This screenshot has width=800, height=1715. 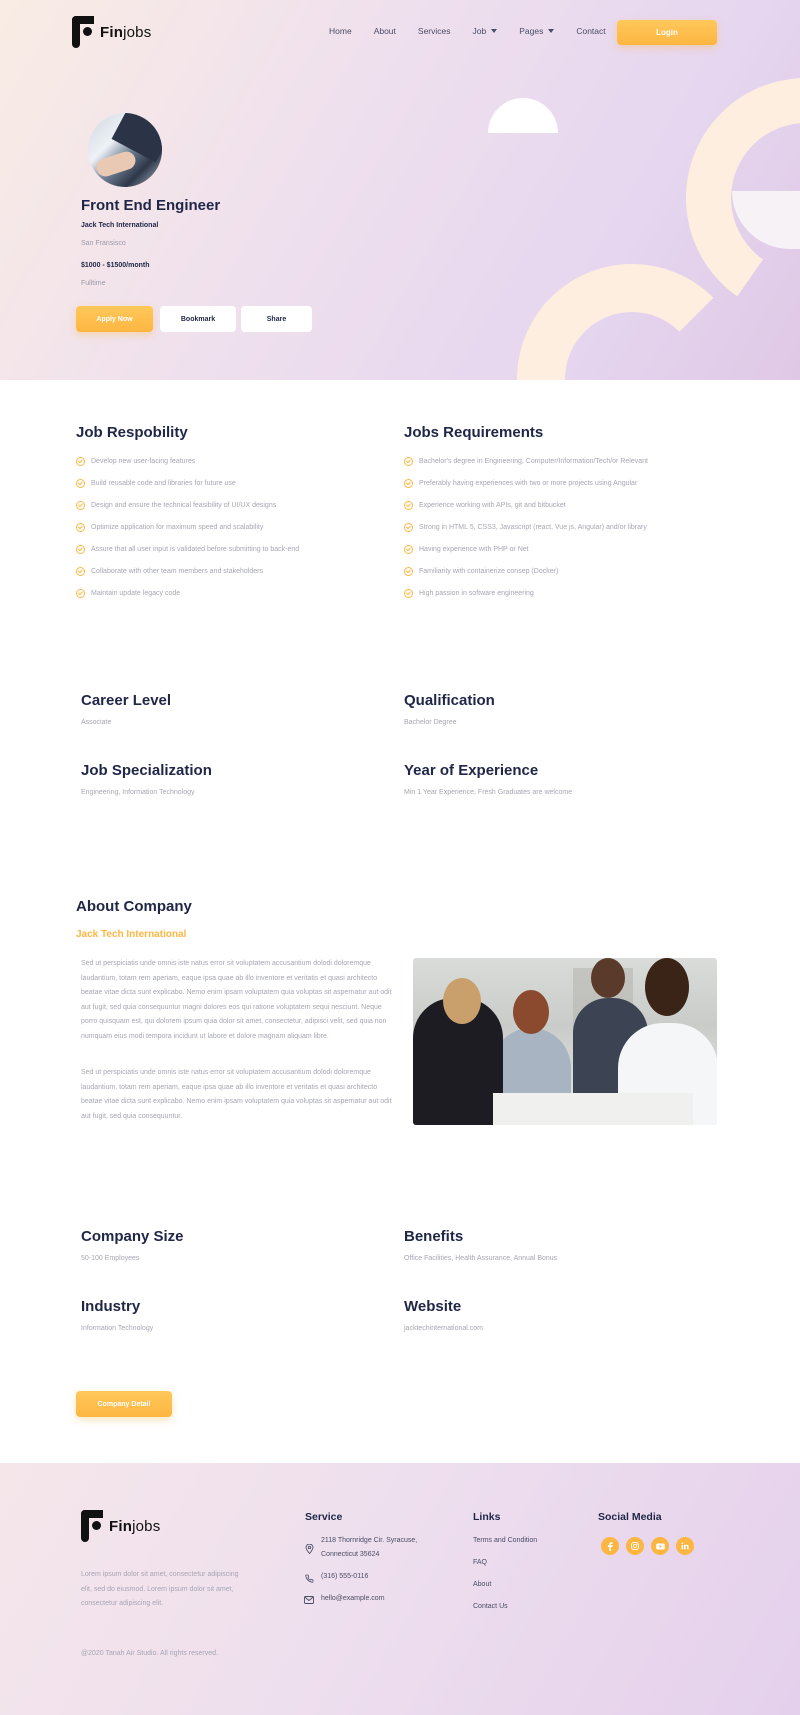 I want to click on footer-logo: Finjobs, so click(x=120, y=1526).